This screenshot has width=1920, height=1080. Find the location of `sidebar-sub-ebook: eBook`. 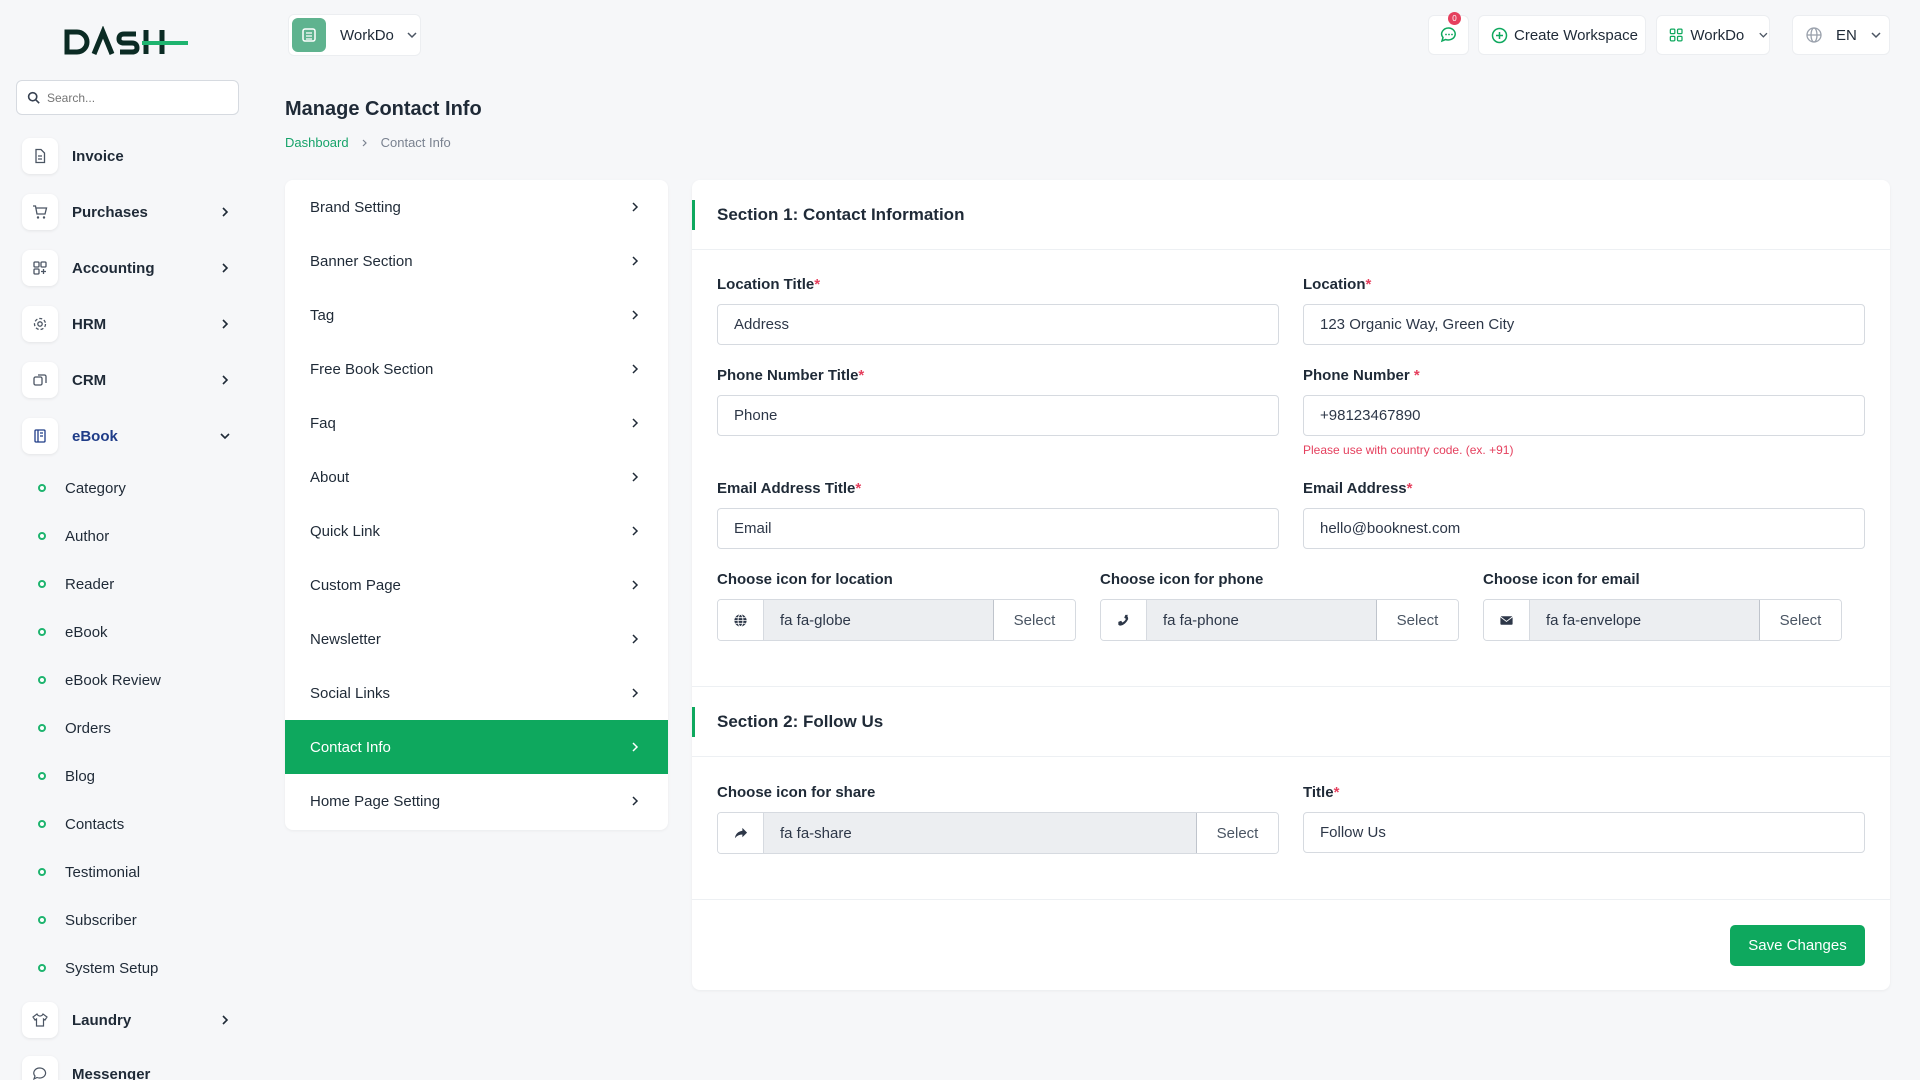

sidebar-sub-ebook: eBook is located at coordinates (73, 632).